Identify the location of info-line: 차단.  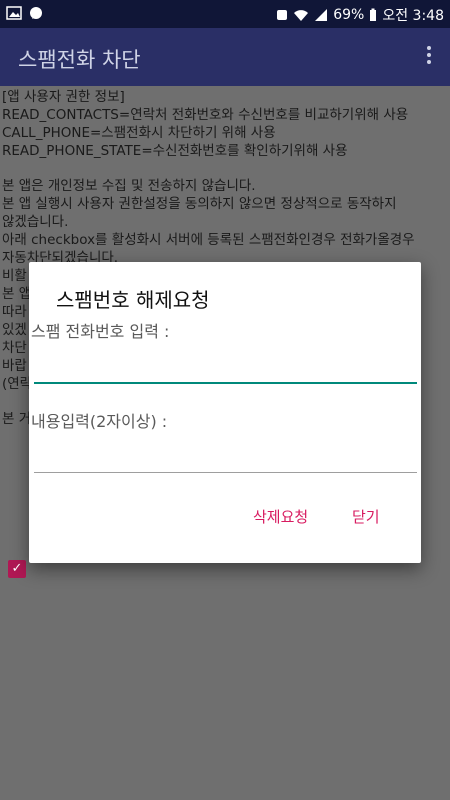
(14, 348).